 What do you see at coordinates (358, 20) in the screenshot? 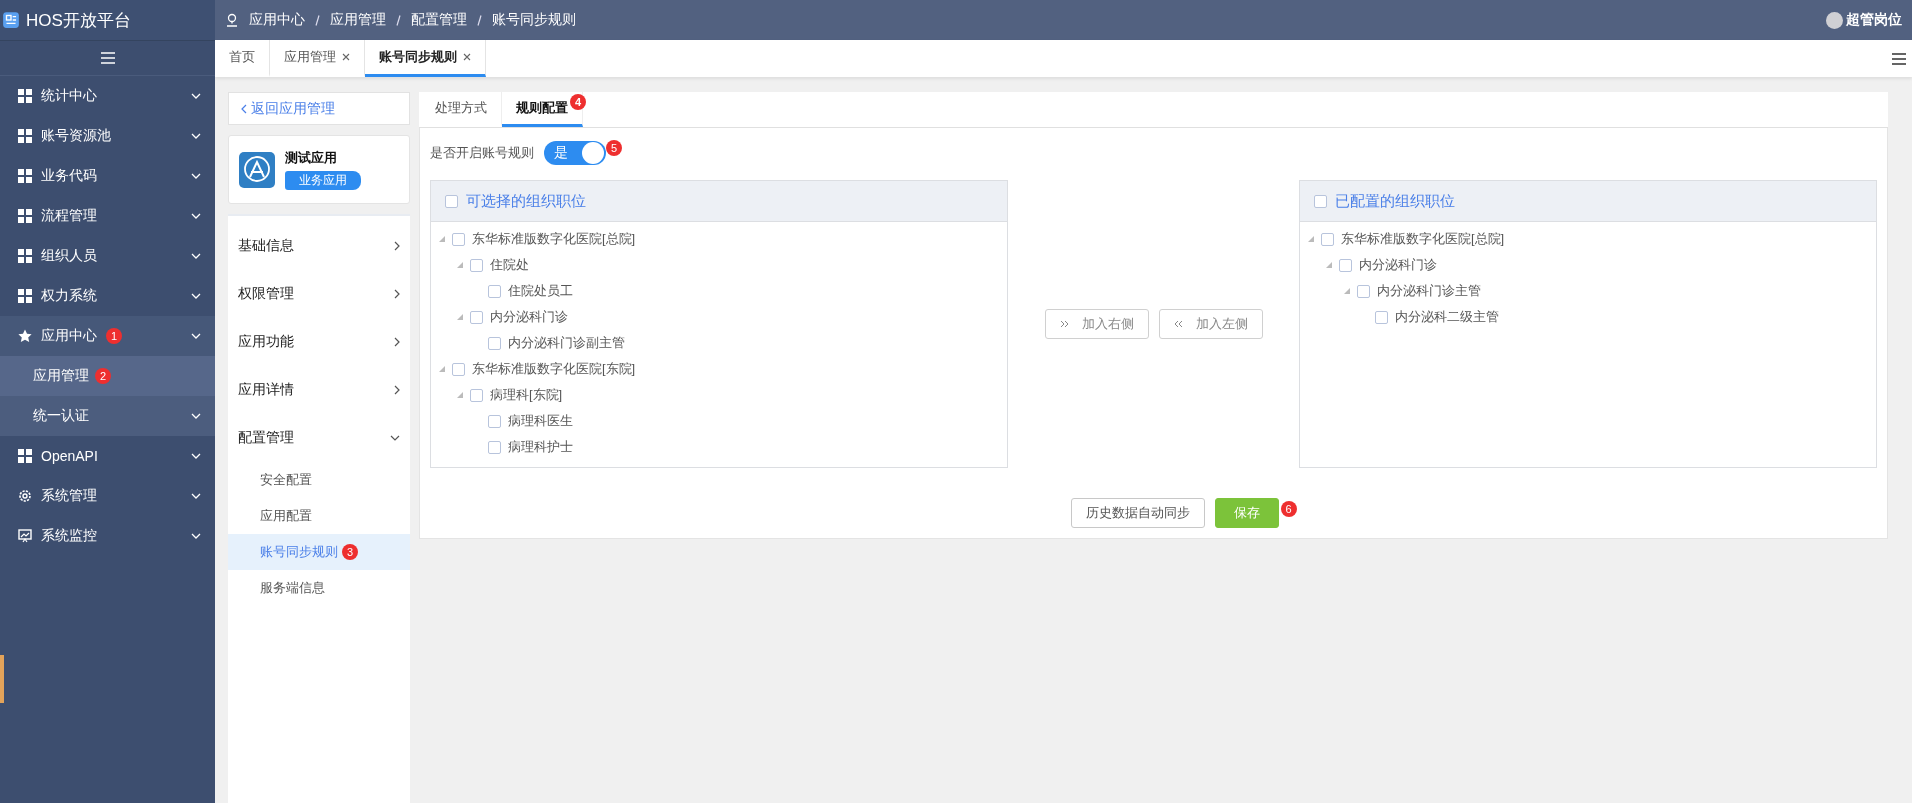
I see `breadcrumb-item: 应用管理` at bounding box center [358, 20].